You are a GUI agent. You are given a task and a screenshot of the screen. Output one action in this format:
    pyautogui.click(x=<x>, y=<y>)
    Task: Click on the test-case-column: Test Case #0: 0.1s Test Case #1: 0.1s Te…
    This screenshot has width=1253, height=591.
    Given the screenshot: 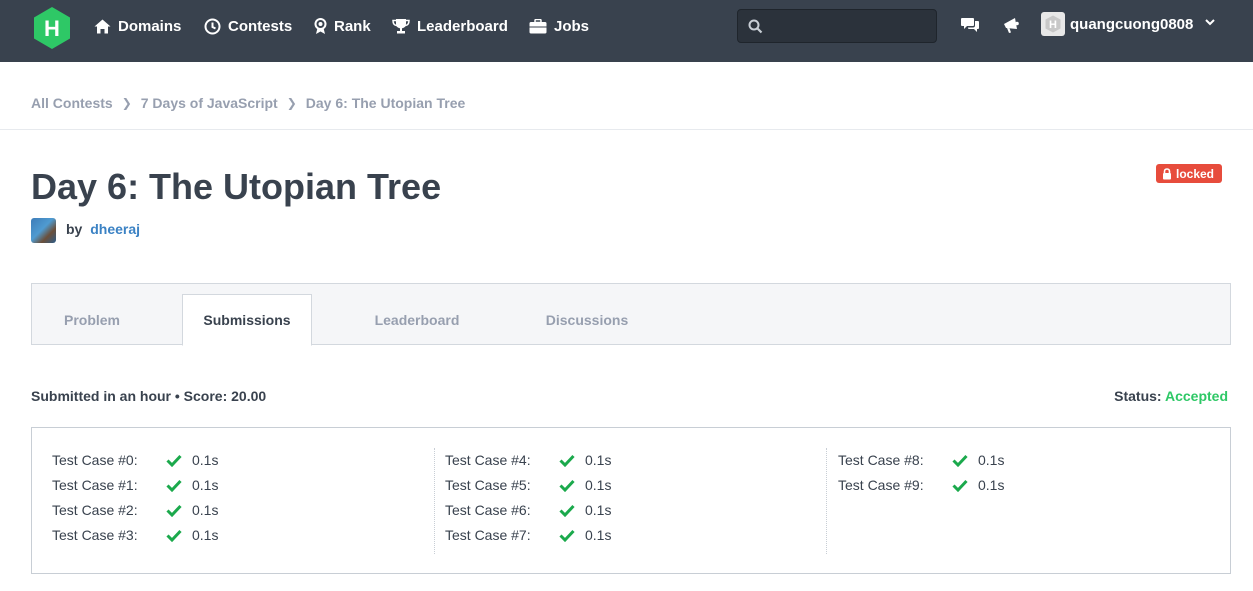 What is the action you would take?
    pyautogui.click(x=233, y=501)
    